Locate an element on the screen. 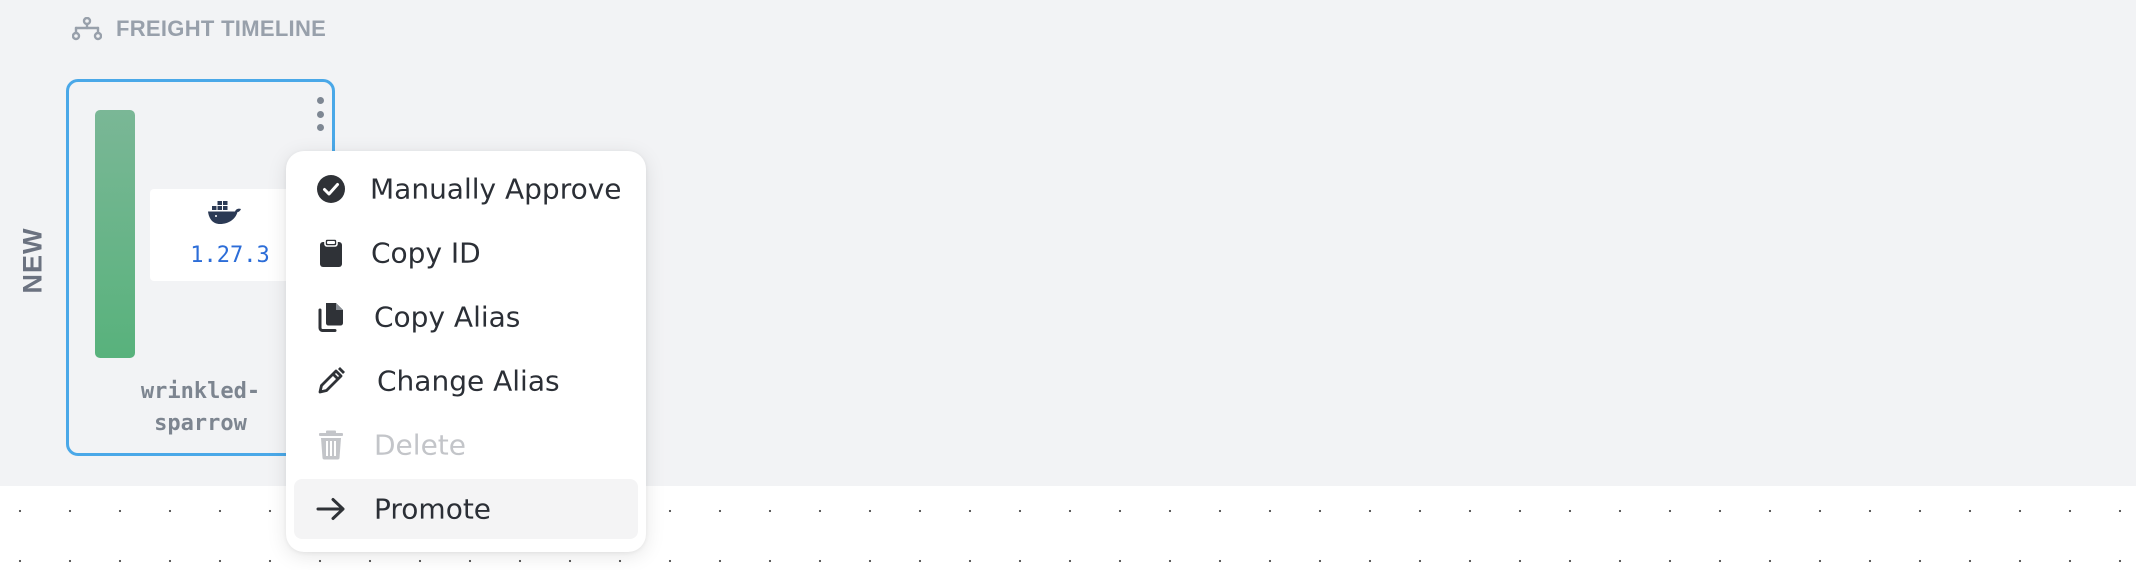 This screenshot has width=2136, height=570. more-options-icon is located at coordinates (320, 114).